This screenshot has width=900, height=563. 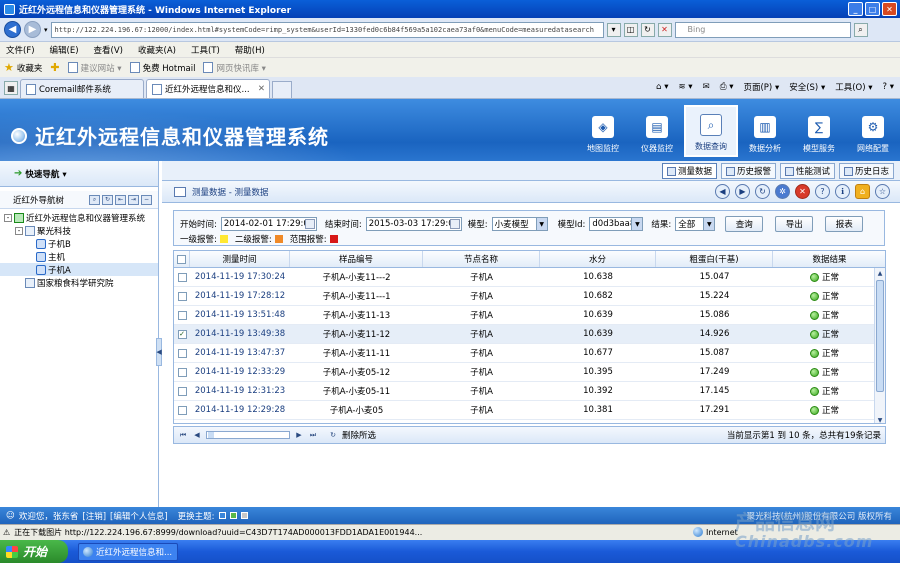 What do you see at coordinates (120, 199) in the screenshot?
I see `tree-expand-icon: ⇤` at bounding box center [120, 199].